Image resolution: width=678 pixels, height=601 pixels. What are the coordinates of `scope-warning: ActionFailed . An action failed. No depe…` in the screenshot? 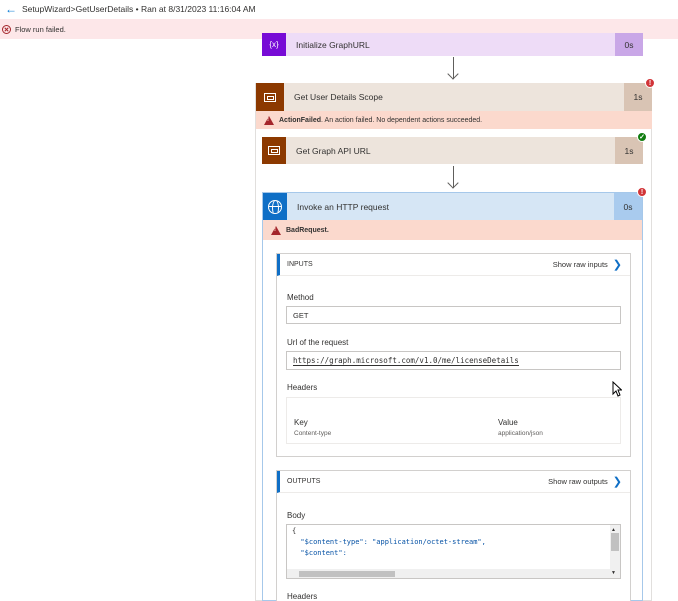 It's located at (454, 120).